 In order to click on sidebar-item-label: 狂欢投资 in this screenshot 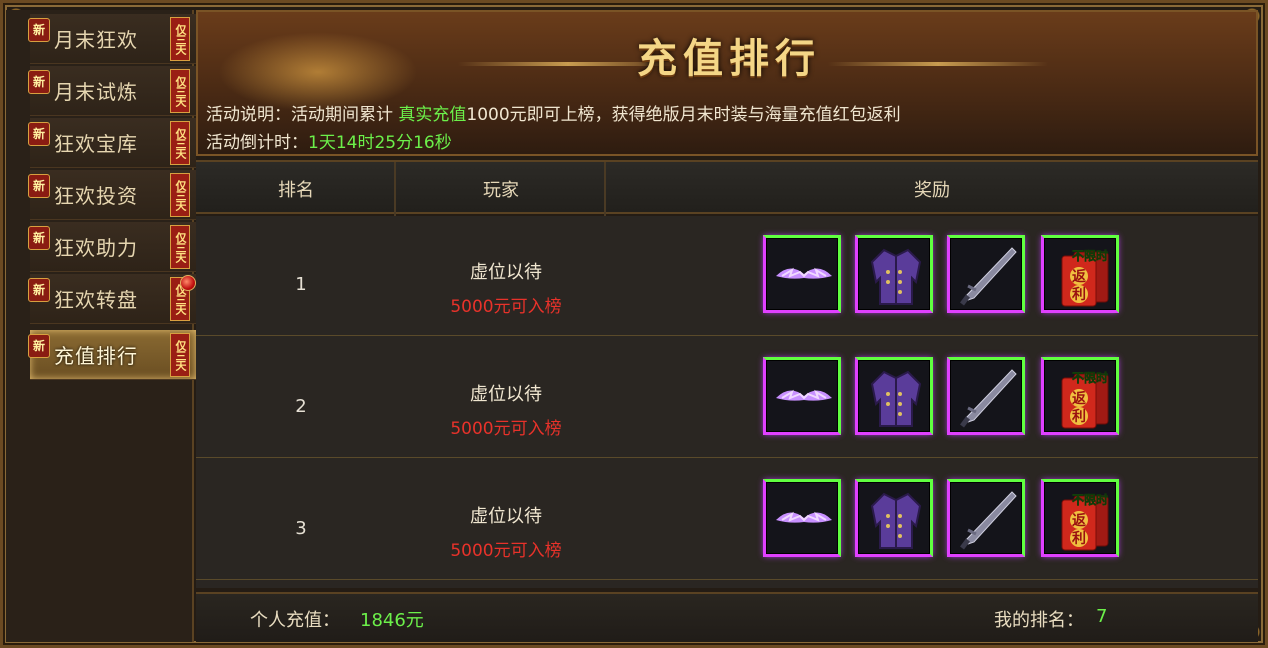, I will do `click(96, 196)`.